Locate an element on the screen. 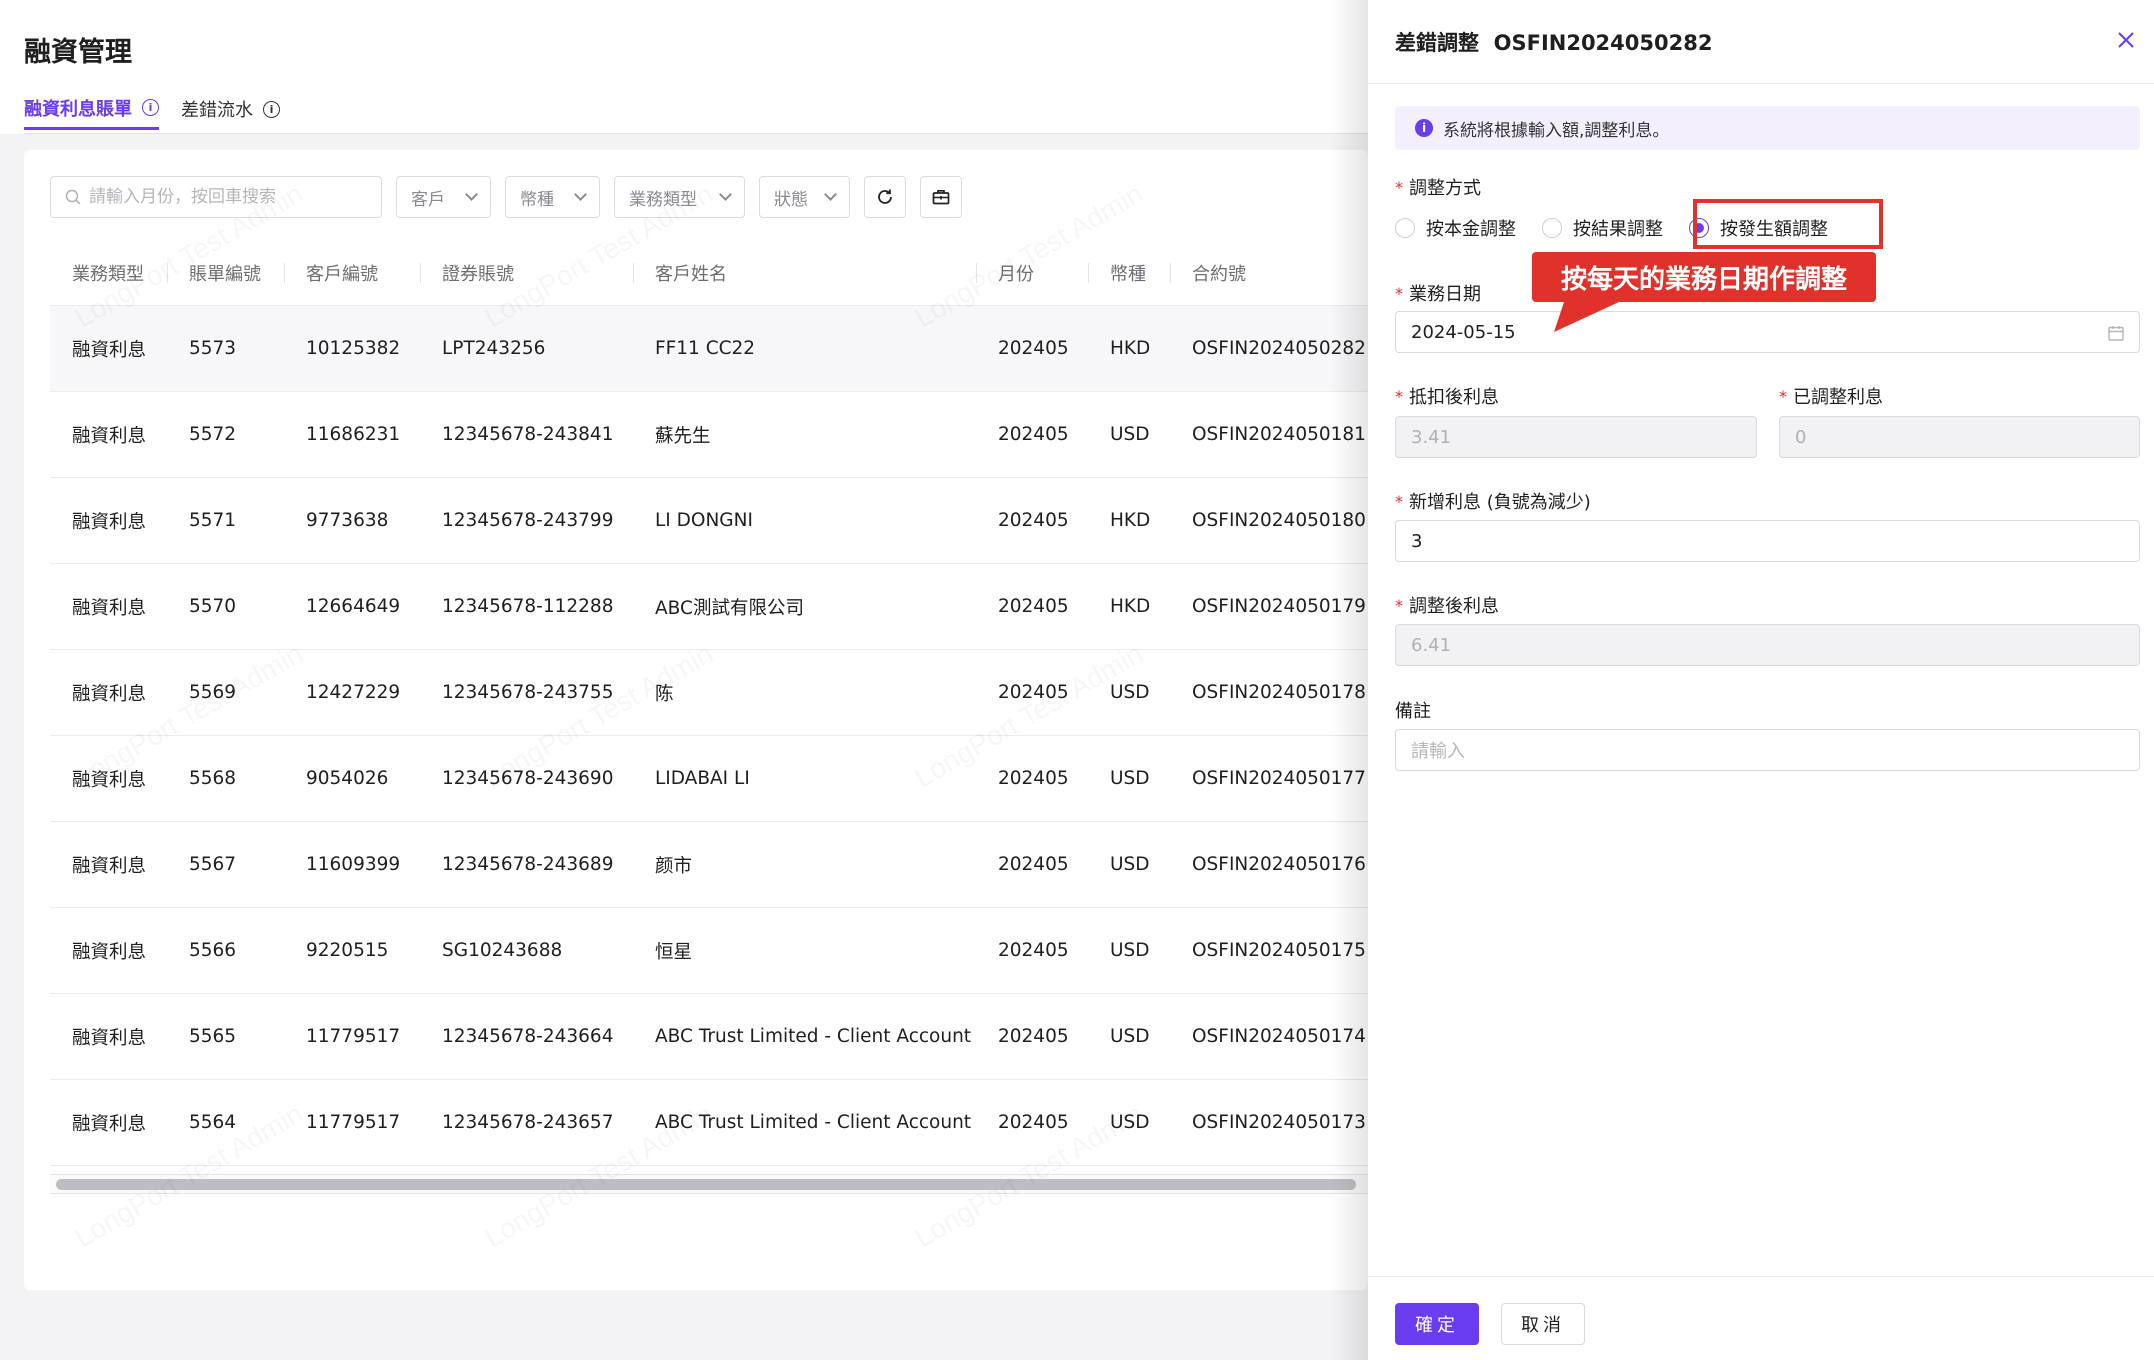 This screenshot has width=2154, height=1360. new-interest-label: * 新增利息 (負號為減少) is located at coordinates (1493, 501).